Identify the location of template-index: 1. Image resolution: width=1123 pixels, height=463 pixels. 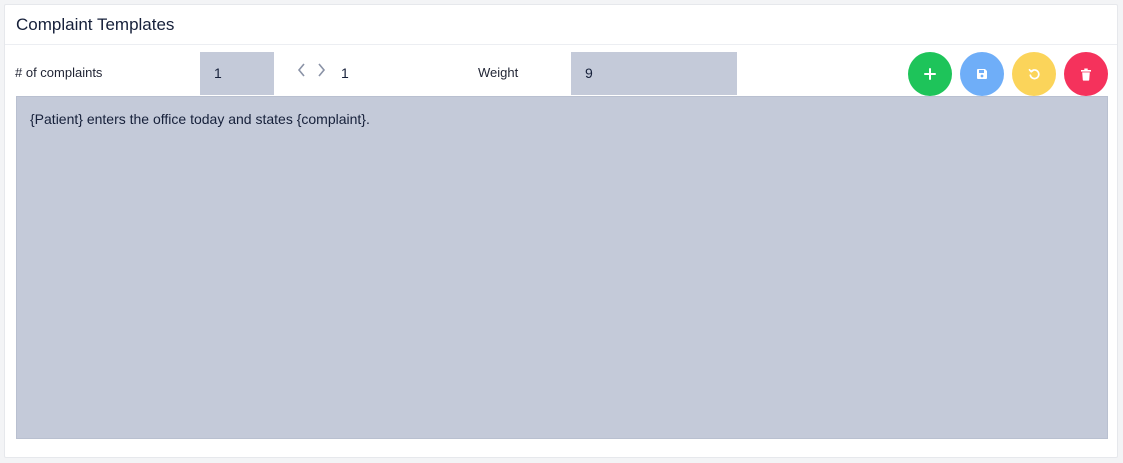
(345, 73).